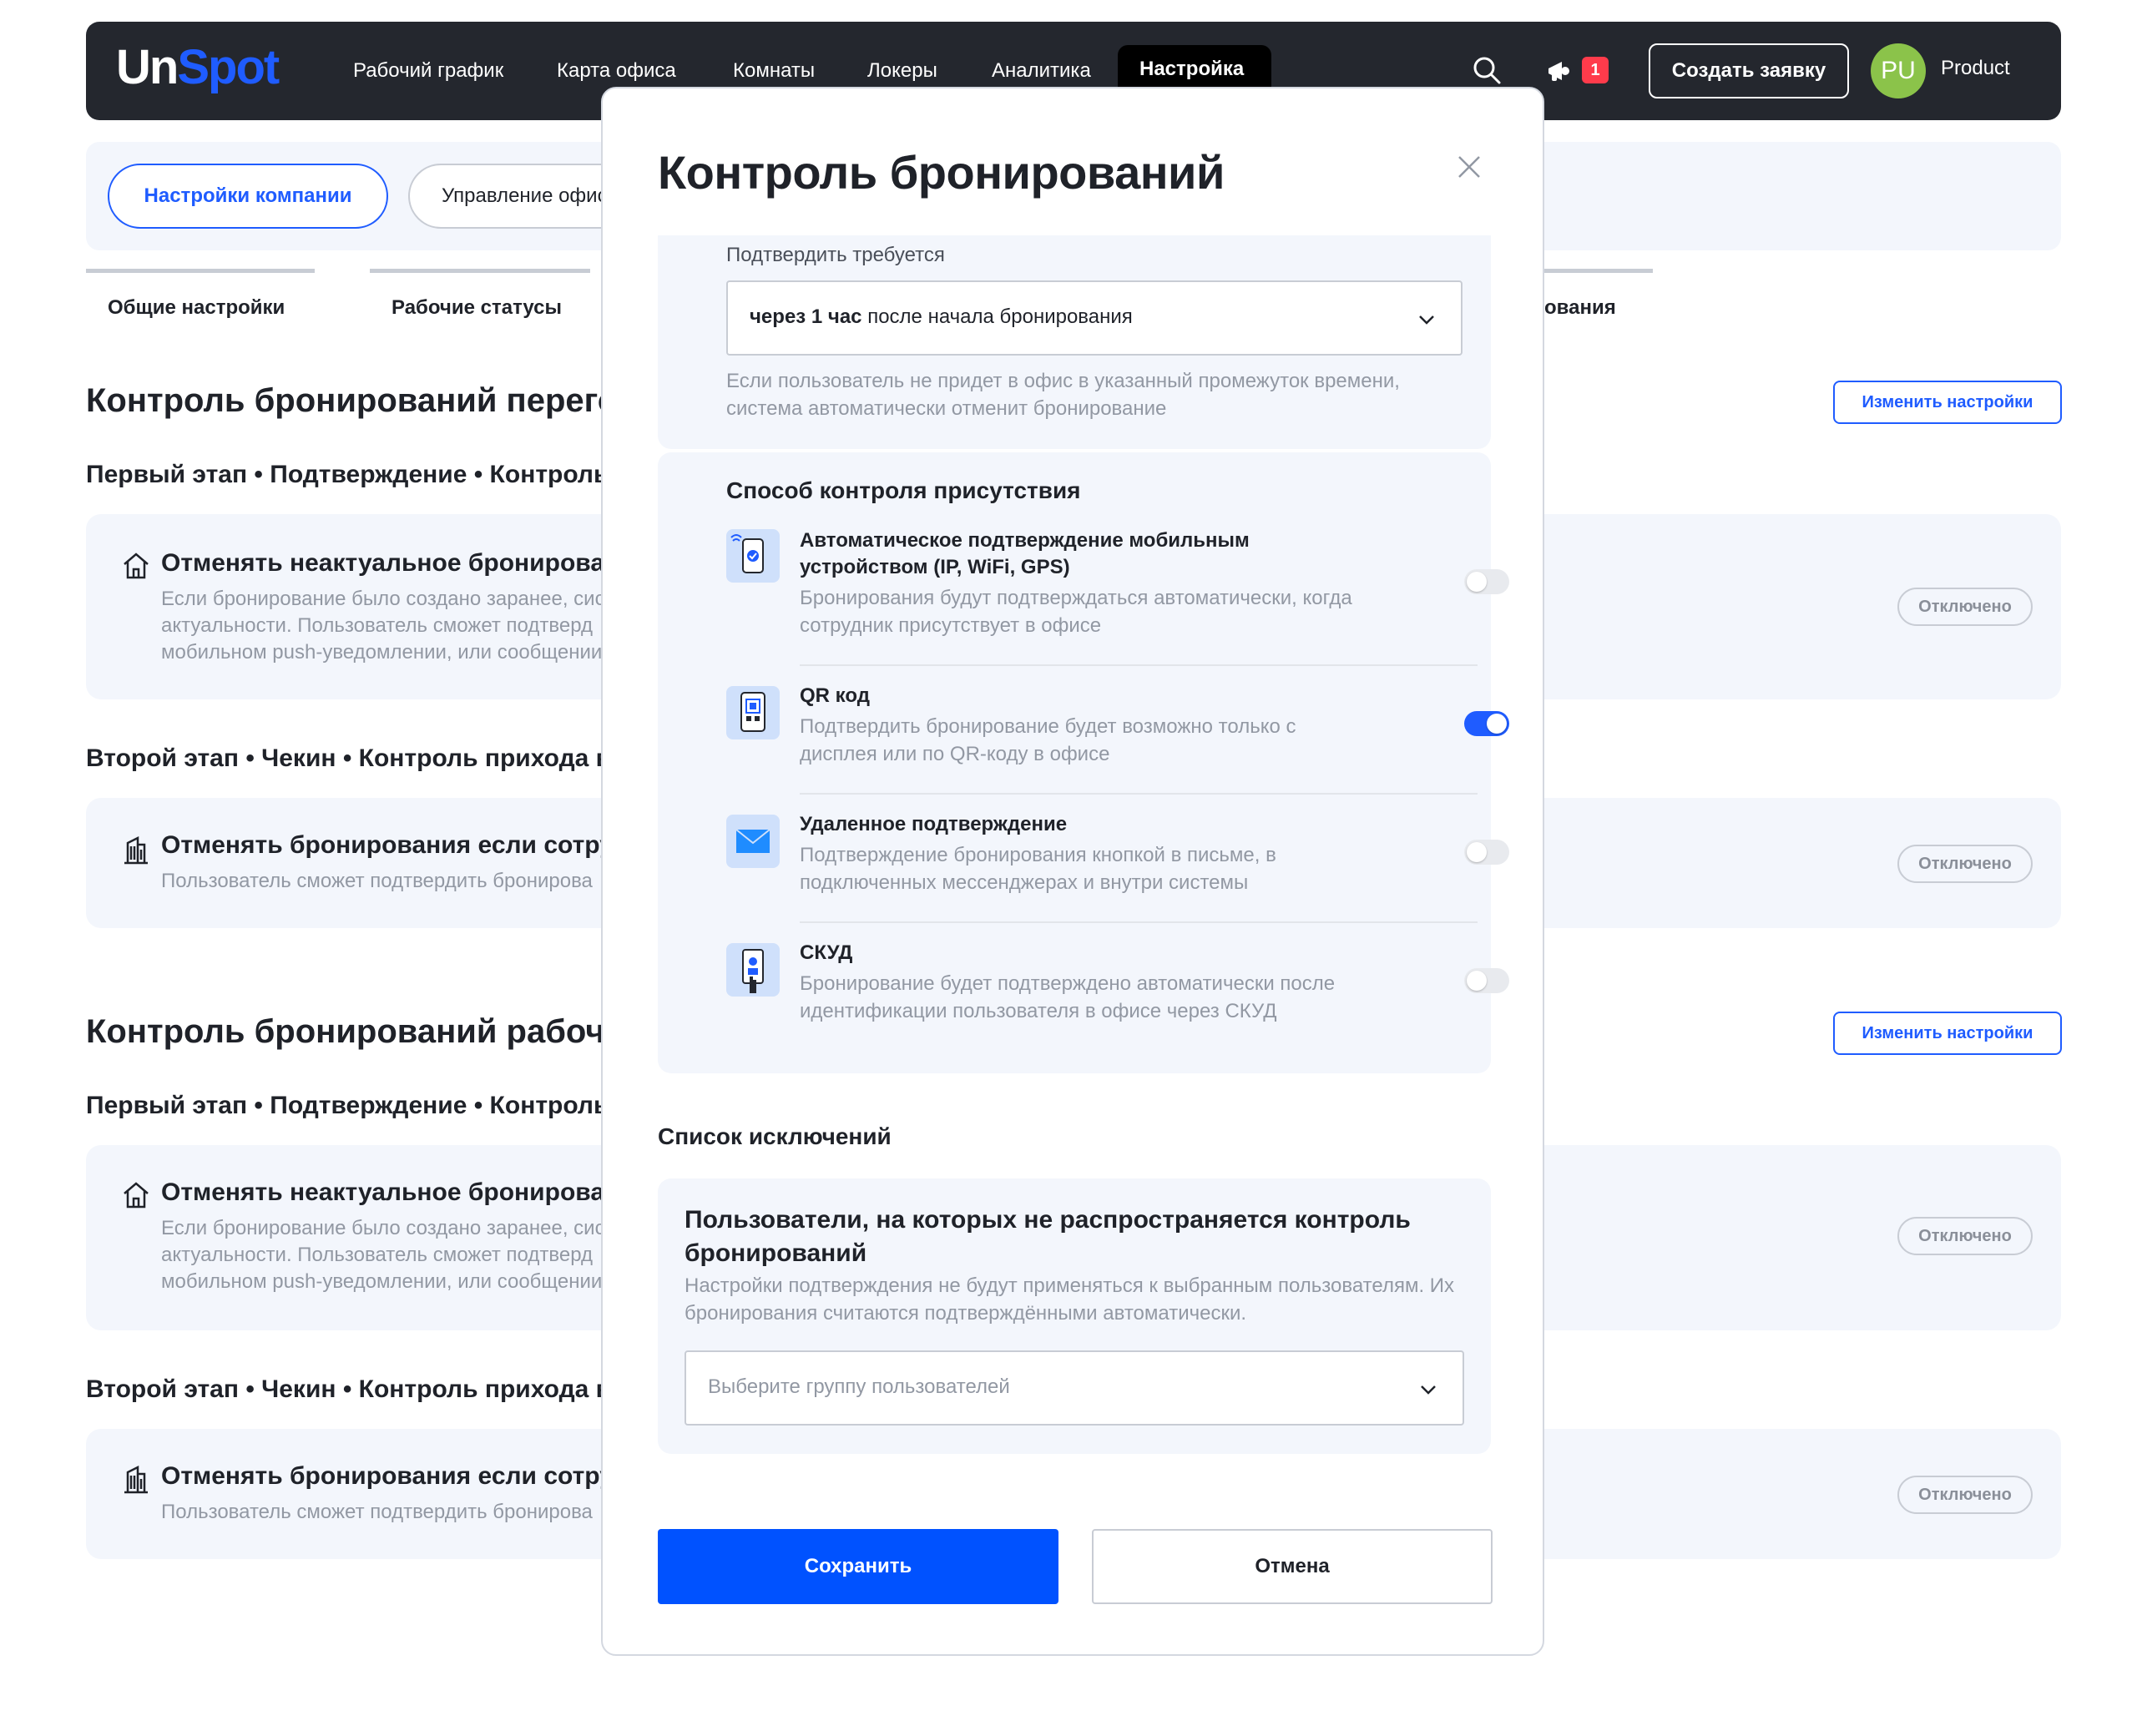  What do you see at coordinates (1749, 70) in the screenshot?
I see `create-request-button: Создать заявку` at bounding box center [1749, 70].